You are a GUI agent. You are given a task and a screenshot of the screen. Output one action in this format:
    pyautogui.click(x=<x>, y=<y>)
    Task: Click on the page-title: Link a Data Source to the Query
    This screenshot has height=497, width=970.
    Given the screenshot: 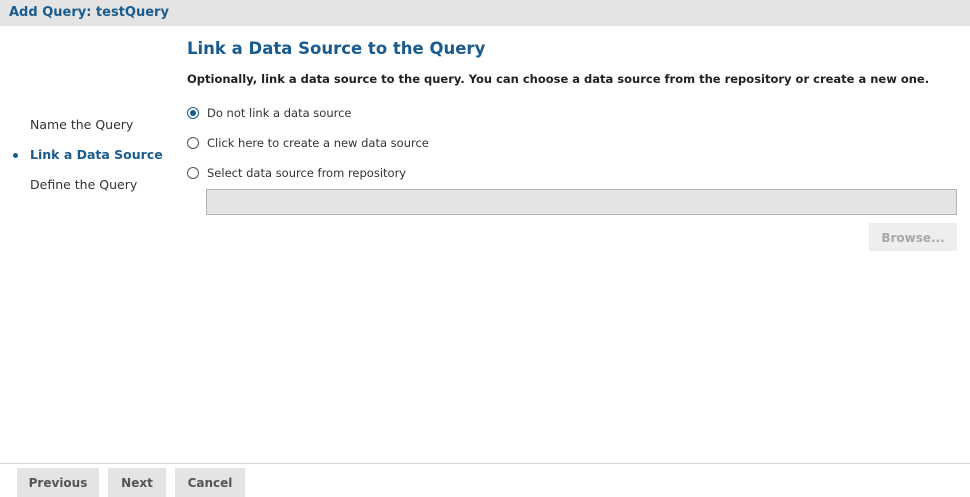 What is the action you would take?
    pyautogui.click(x=336, y=48)
    